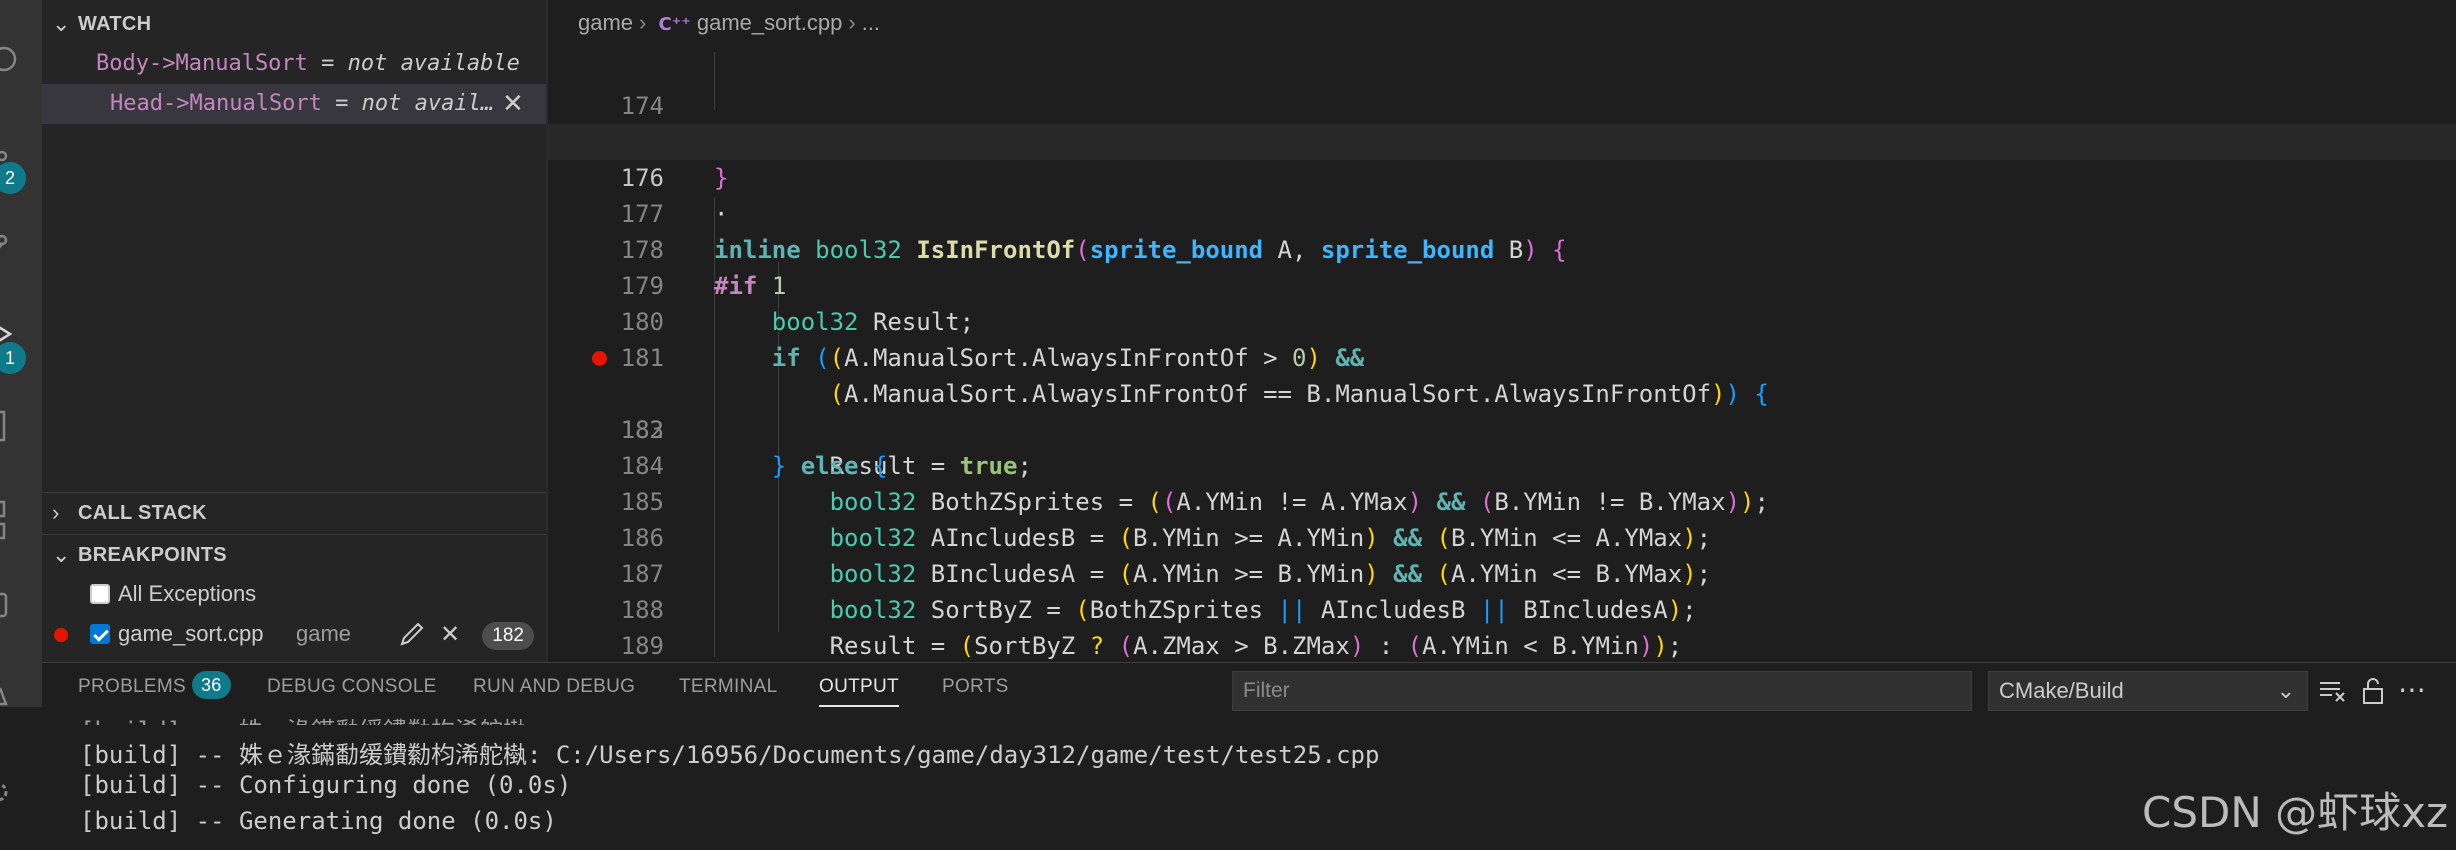 Image resolution: width=2456 pixels, height=850 pixels. Describe the element at coordinates (324, 633) in the screenshot. I see `breakpoint-folder: game` at that location.